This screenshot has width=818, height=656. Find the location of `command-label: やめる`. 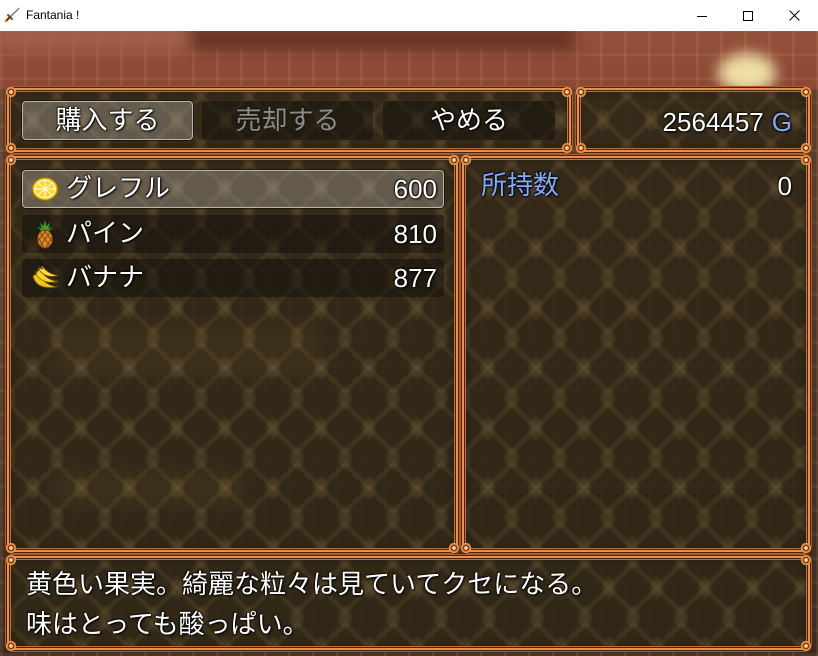

command-label: やめる is located at coordinates (468, 120).